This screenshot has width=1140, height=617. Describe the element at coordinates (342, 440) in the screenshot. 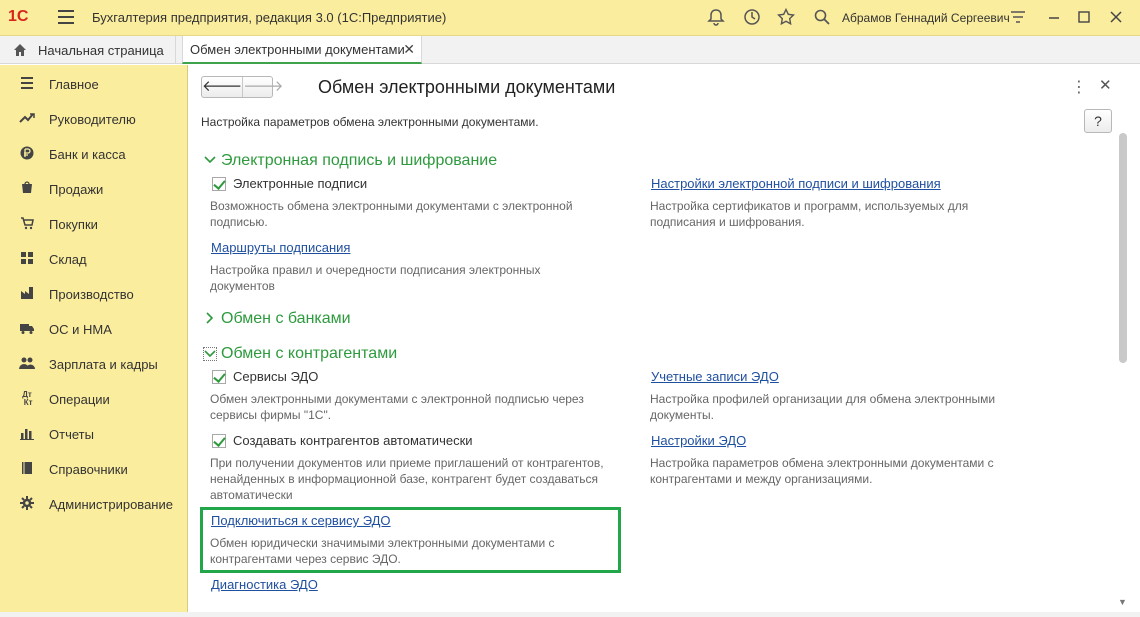

I see `checkbox-auto-counterparties: Создавать контрагентов автоматически` at that location.